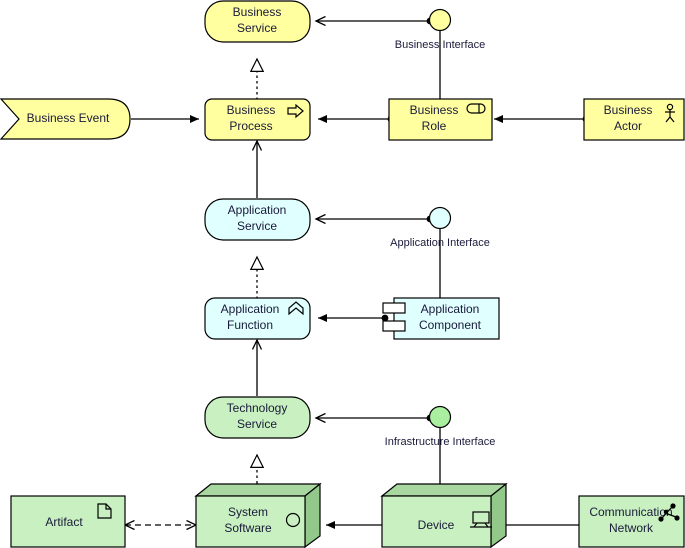 The height and width of the screenshot is (548, 685). I want to click on node-business-role-label-line2: Role, so click(434, 126).